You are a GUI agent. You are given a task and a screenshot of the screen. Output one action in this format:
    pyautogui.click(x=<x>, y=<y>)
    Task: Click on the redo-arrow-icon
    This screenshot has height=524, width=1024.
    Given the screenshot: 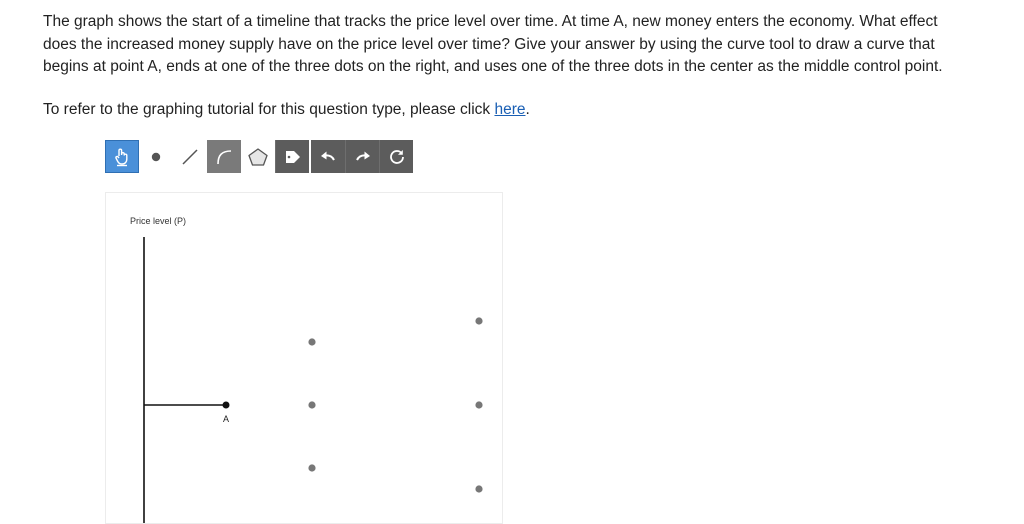 What is the action you would take?
    pyautogui.click(x=362, y=155)
    